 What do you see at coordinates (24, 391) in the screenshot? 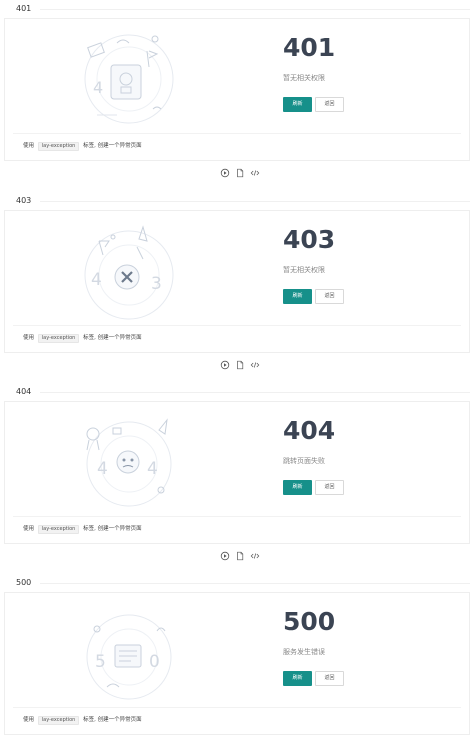
I see `section-title: 404` at bounding box center [24, 391].